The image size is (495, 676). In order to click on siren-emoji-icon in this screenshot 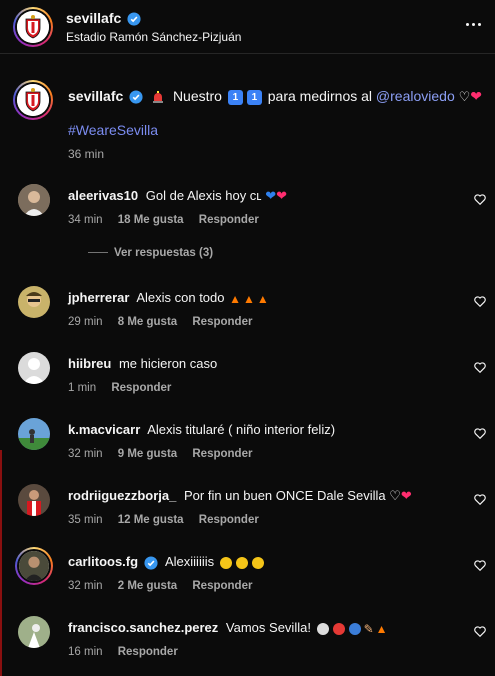, I will do `click(158, 97)`.